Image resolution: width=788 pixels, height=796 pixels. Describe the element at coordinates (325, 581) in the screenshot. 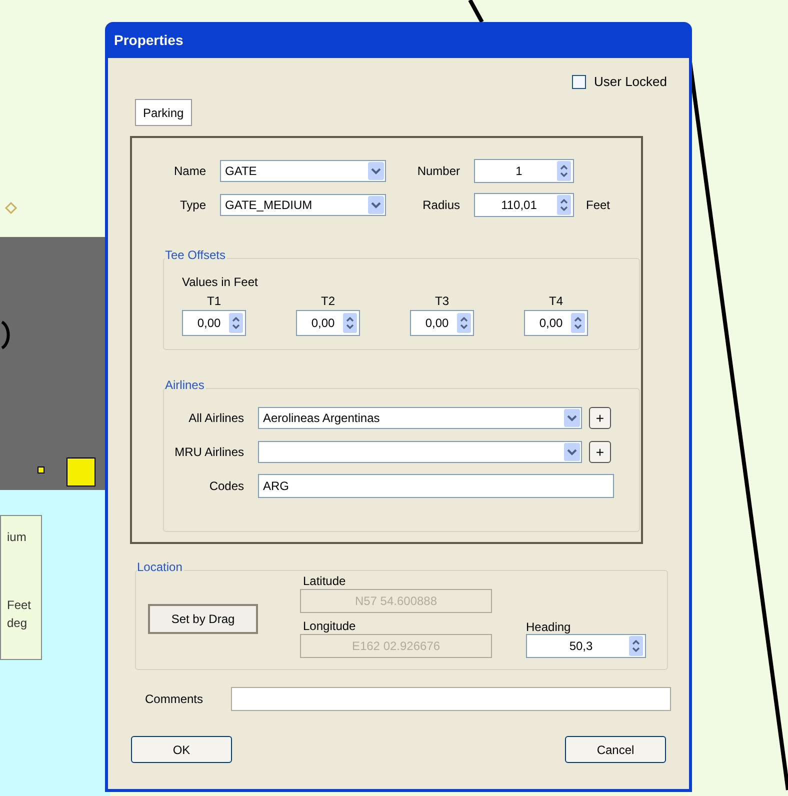

I see `field-label: Latitude` at that location.